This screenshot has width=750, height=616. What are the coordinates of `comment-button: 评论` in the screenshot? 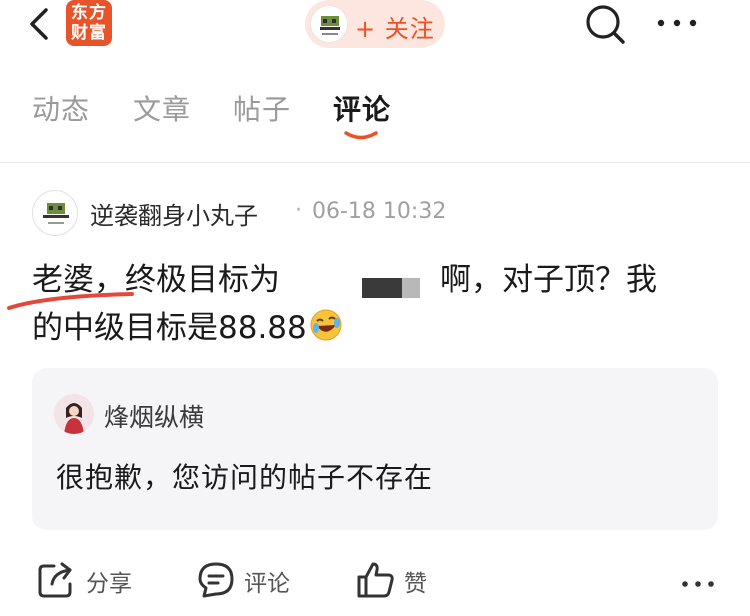 It's located at (251, 580).